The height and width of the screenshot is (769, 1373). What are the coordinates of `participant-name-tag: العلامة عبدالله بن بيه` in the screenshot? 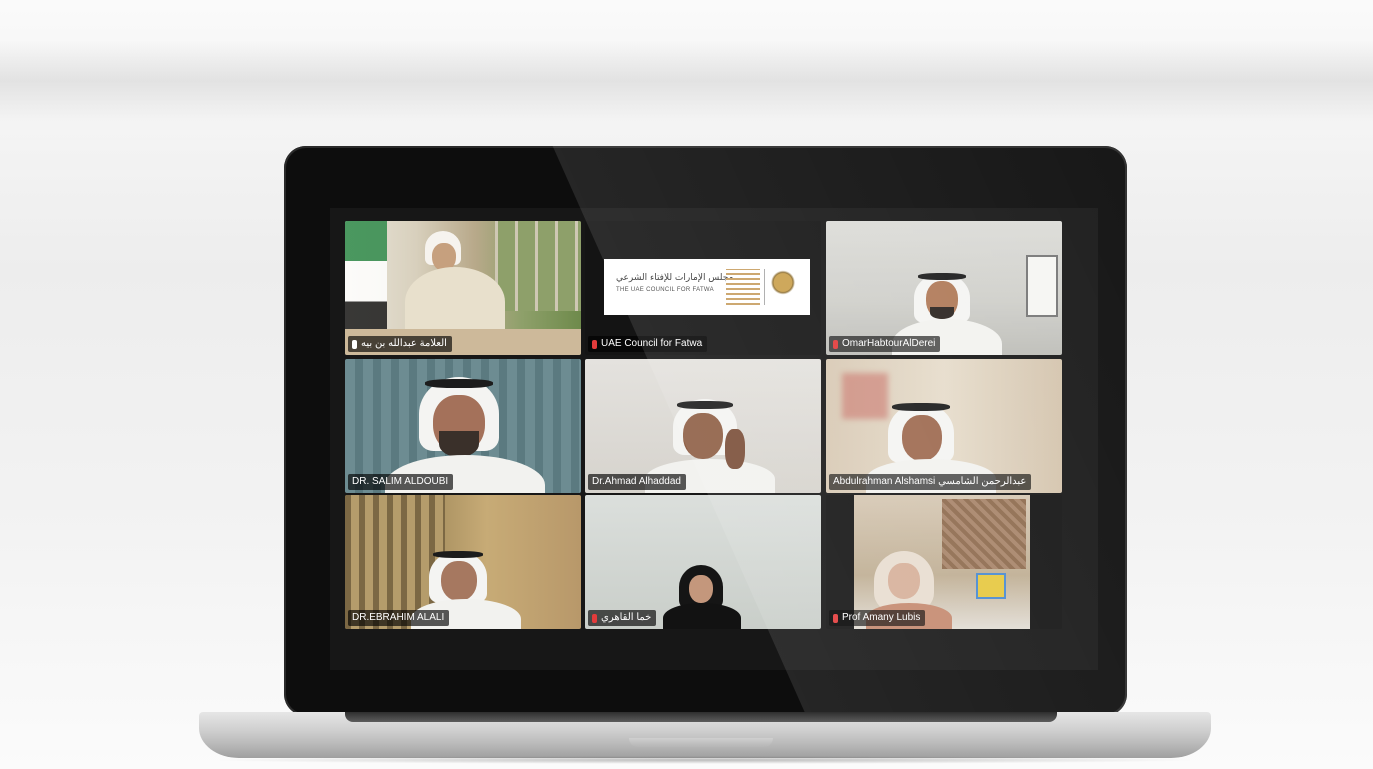 It's located at (400, 344).